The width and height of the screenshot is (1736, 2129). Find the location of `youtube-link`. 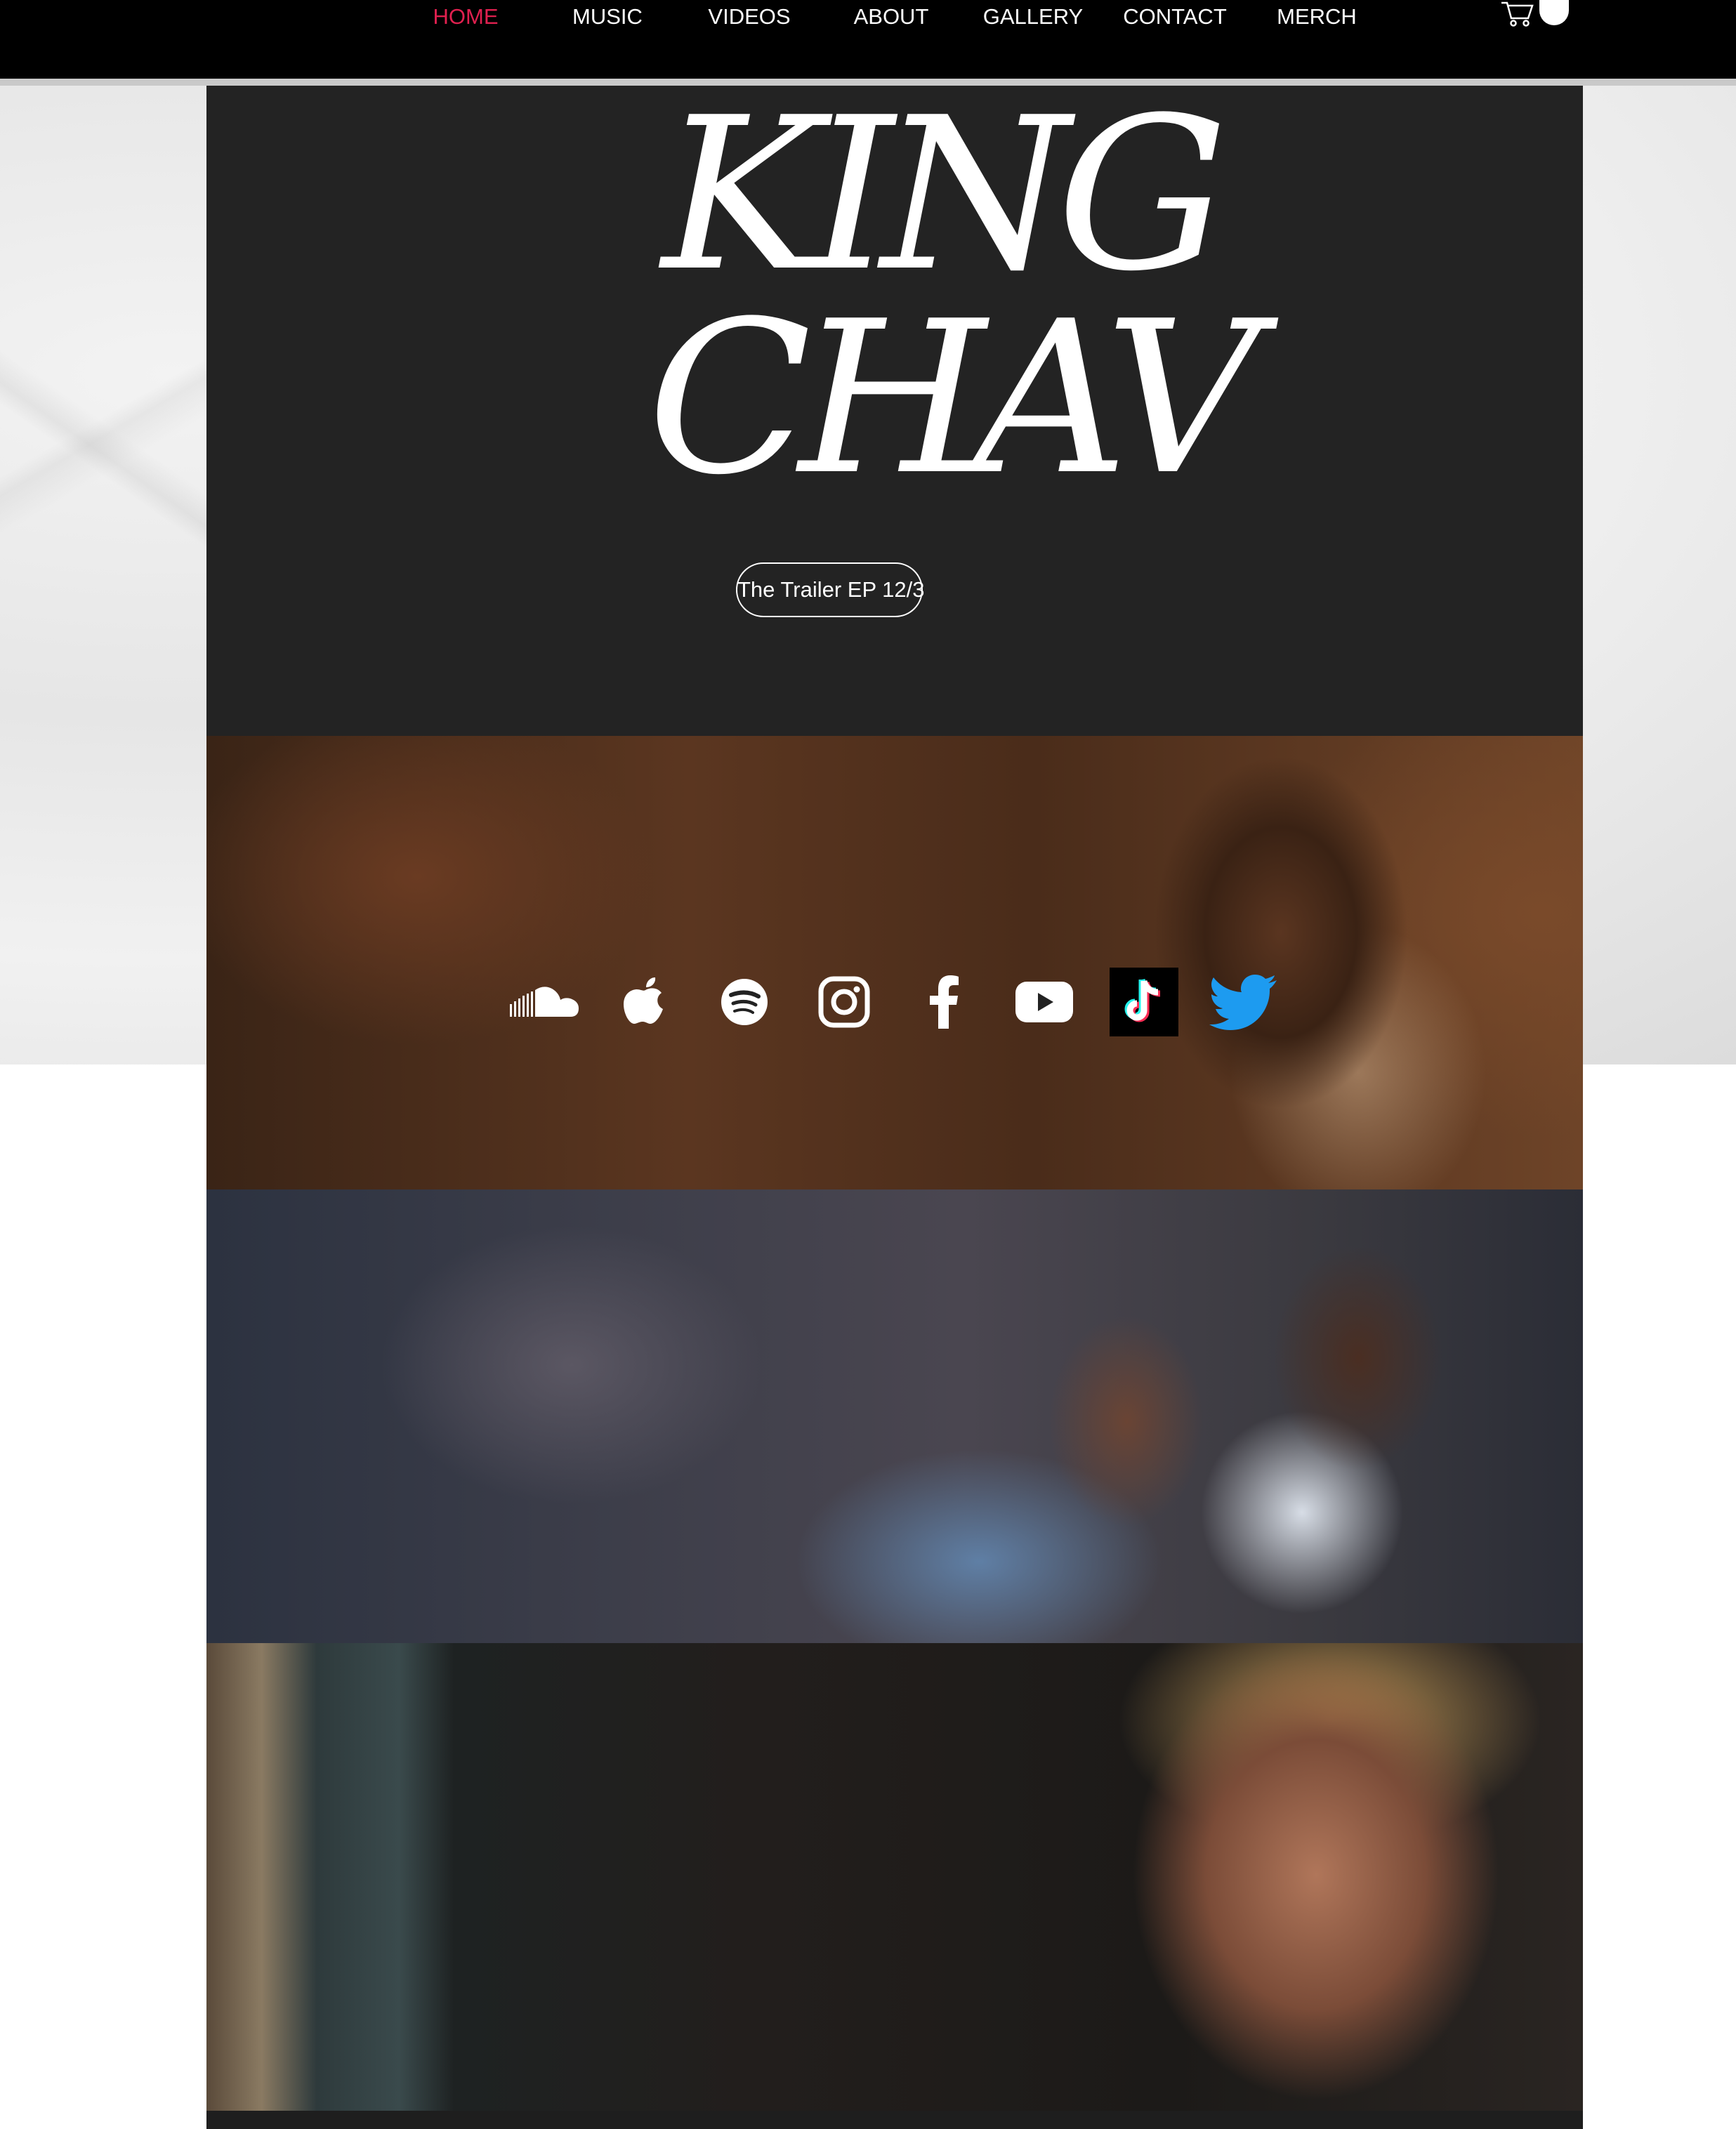

youtube-link is located at coordinates (1044, 1002).